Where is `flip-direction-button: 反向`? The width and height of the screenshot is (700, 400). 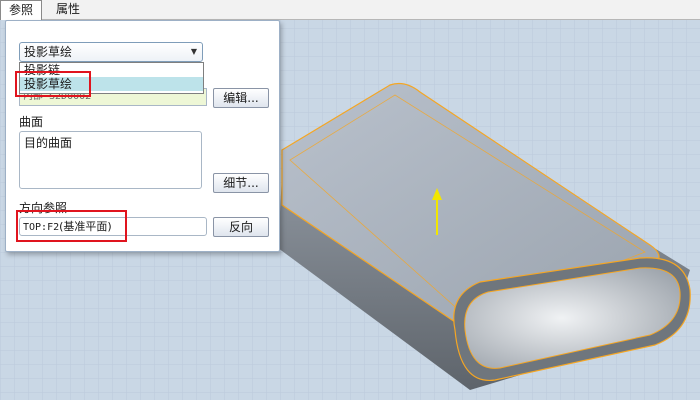
flip-direction-button: 反向 is located at coordinates (241, 227).